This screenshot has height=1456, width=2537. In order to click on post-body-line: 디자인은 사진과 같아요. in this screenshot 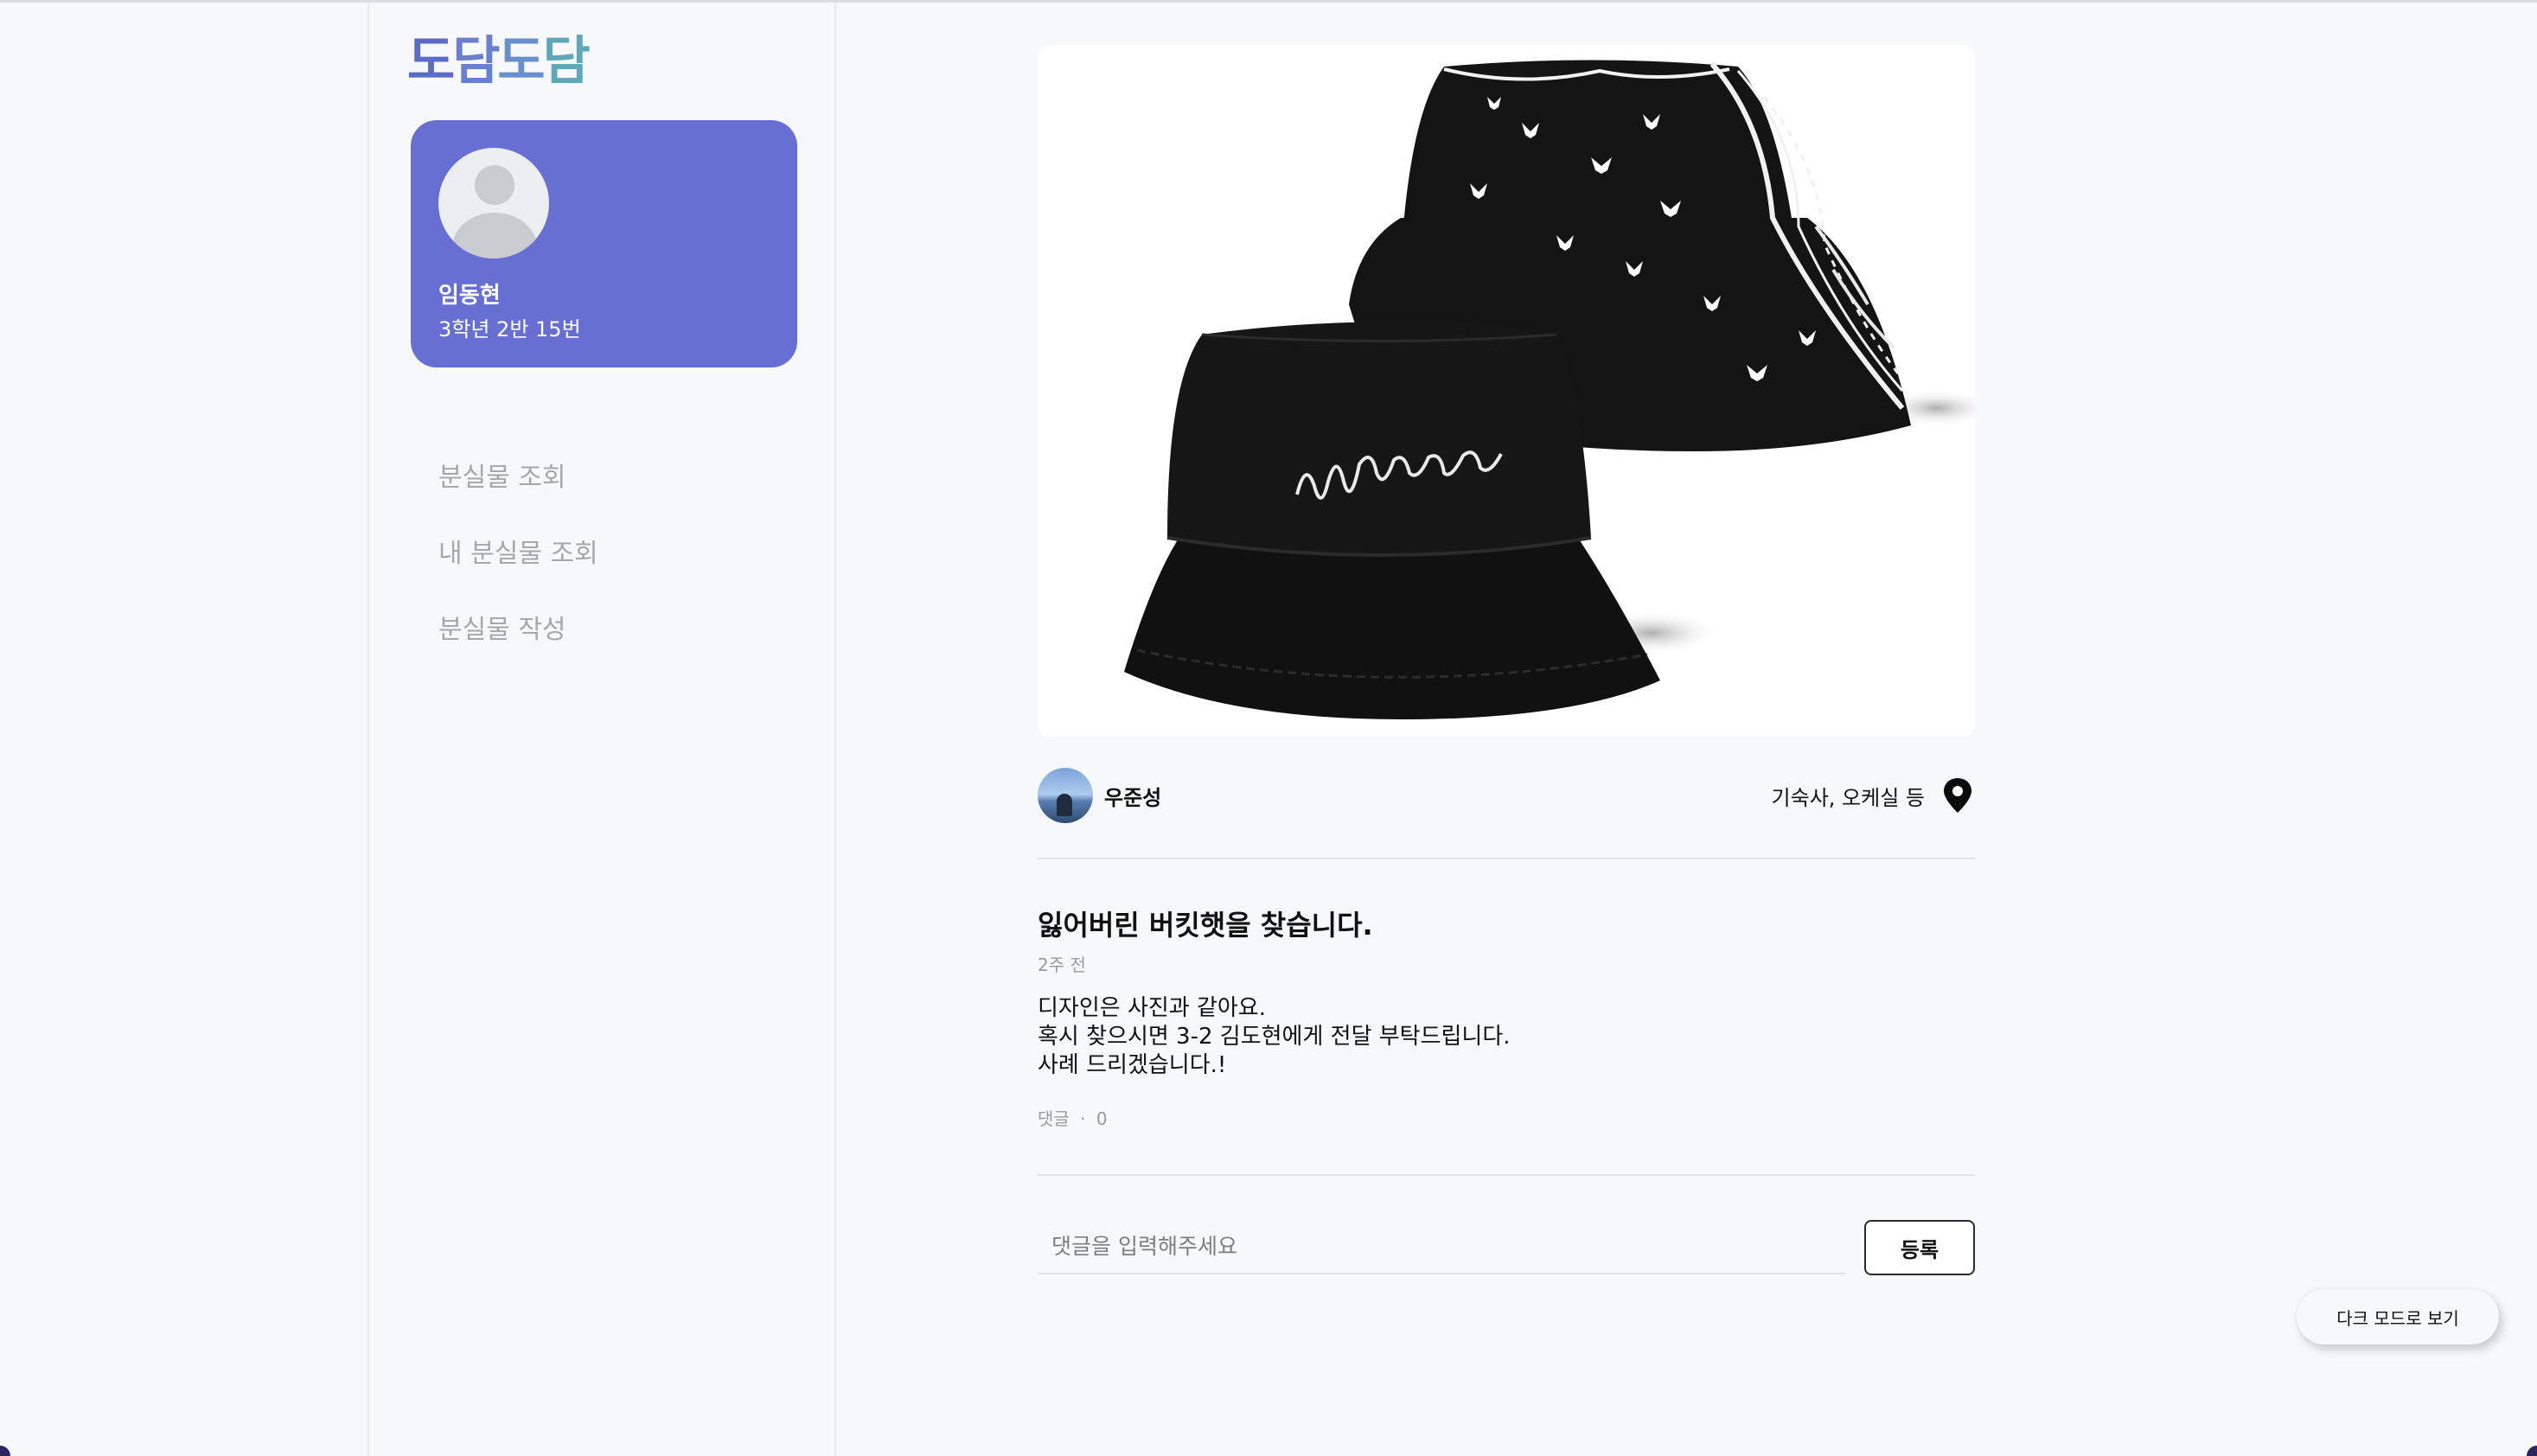, I will do `click(1152, 1008)`.